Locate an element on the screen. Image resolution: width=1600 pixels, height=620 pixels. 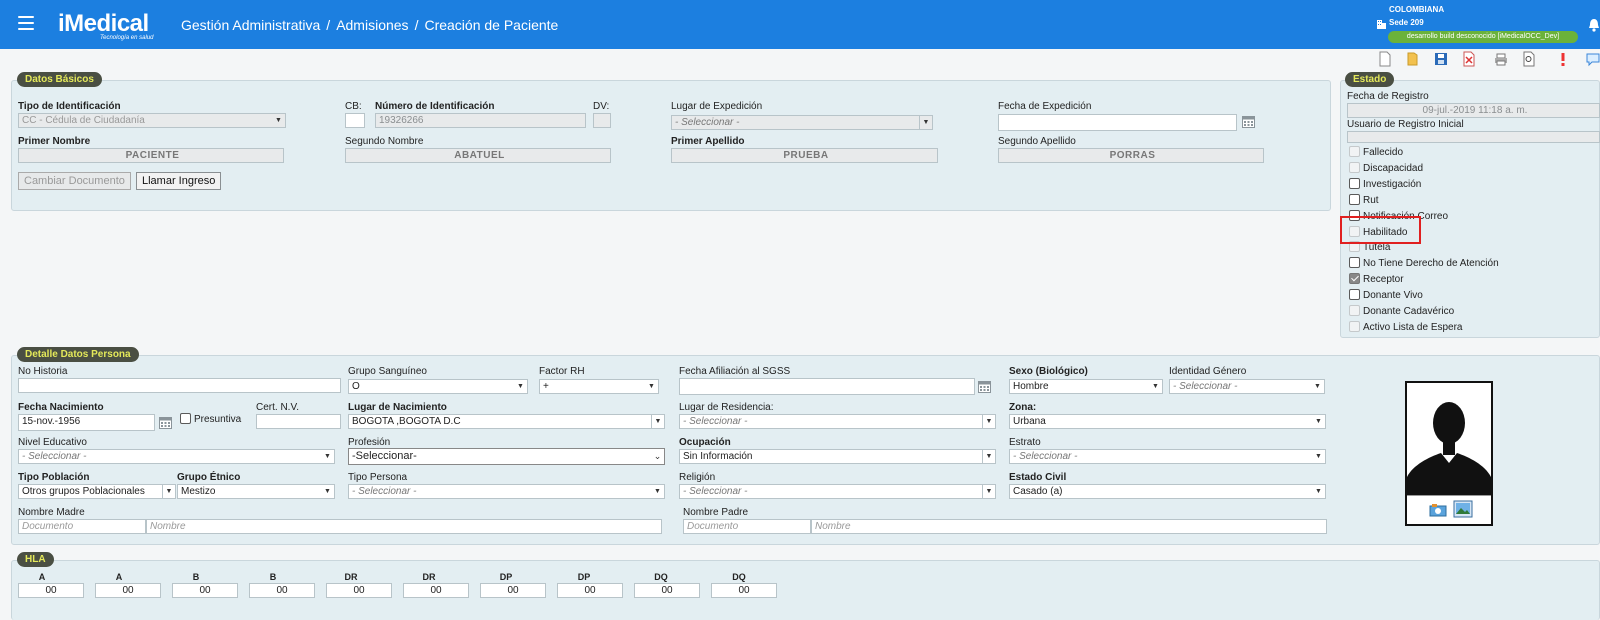
profesion-label: Profesión is located at coordinates (369, 442).